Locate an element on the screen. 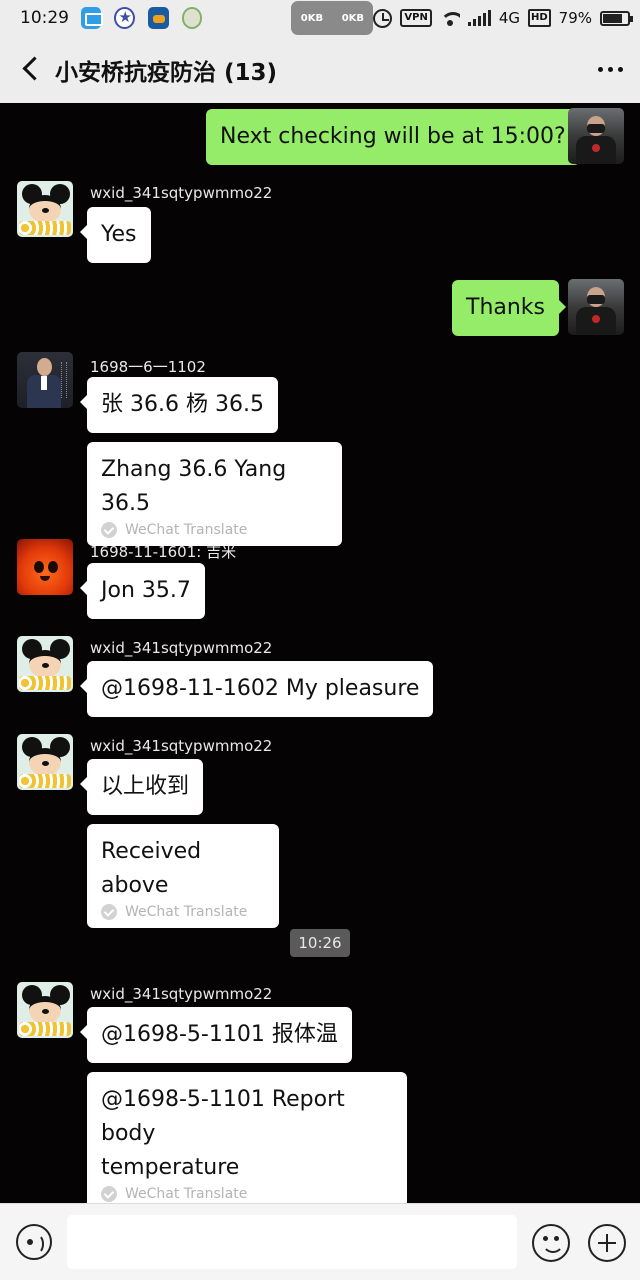  network-type: 4G is located at coordinates (509, 18).